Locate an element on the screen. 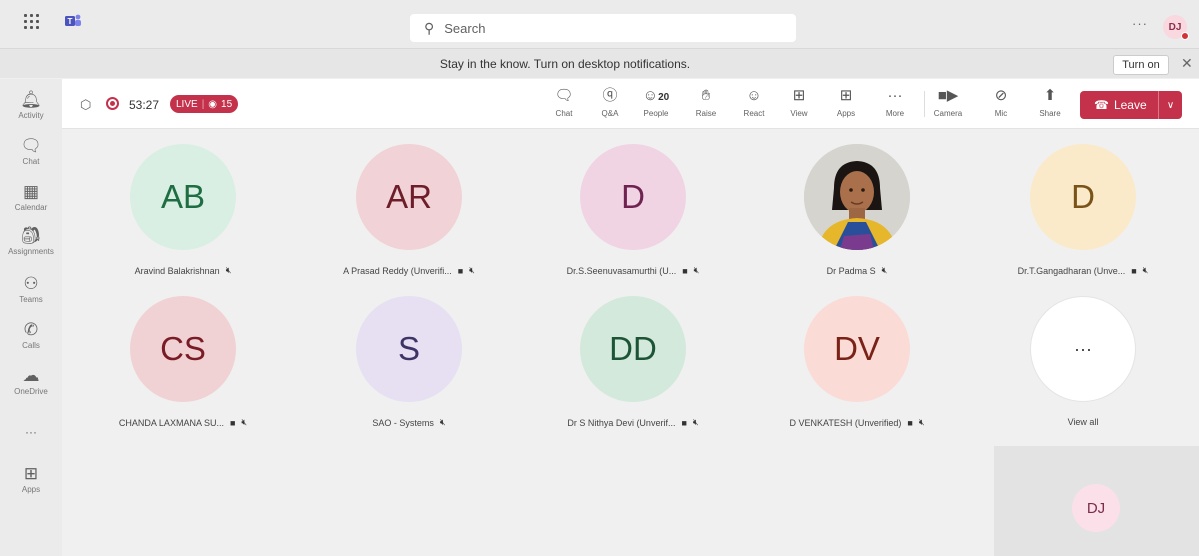  apps-button: ⊞ Apps is located at coordinates (846, 102).